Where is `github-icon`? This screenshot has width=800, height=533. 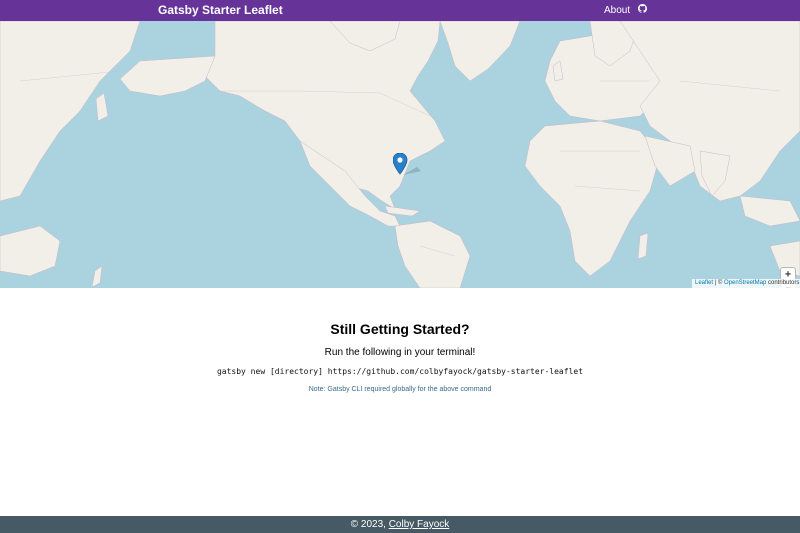
github-icon is located at coordinates (643, 8).